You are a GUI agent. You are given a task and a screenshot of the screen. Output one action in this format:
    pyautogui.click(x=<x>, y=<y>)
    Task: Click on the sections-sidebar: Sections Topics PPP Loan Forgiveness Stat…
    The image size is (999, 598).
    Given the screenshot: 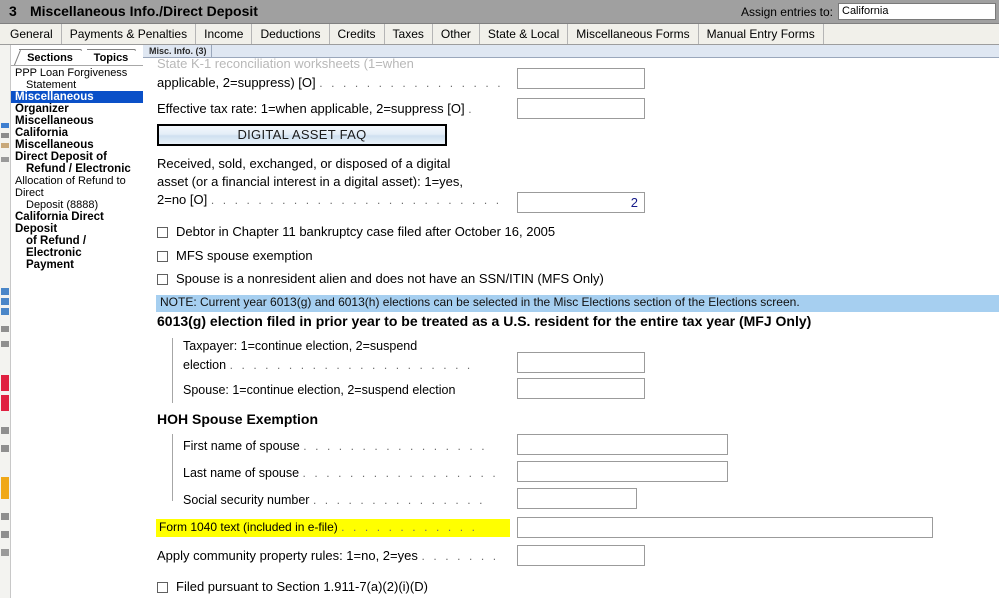 What is the action you would take?
    pyautogui.click(x=77, y=321)
    